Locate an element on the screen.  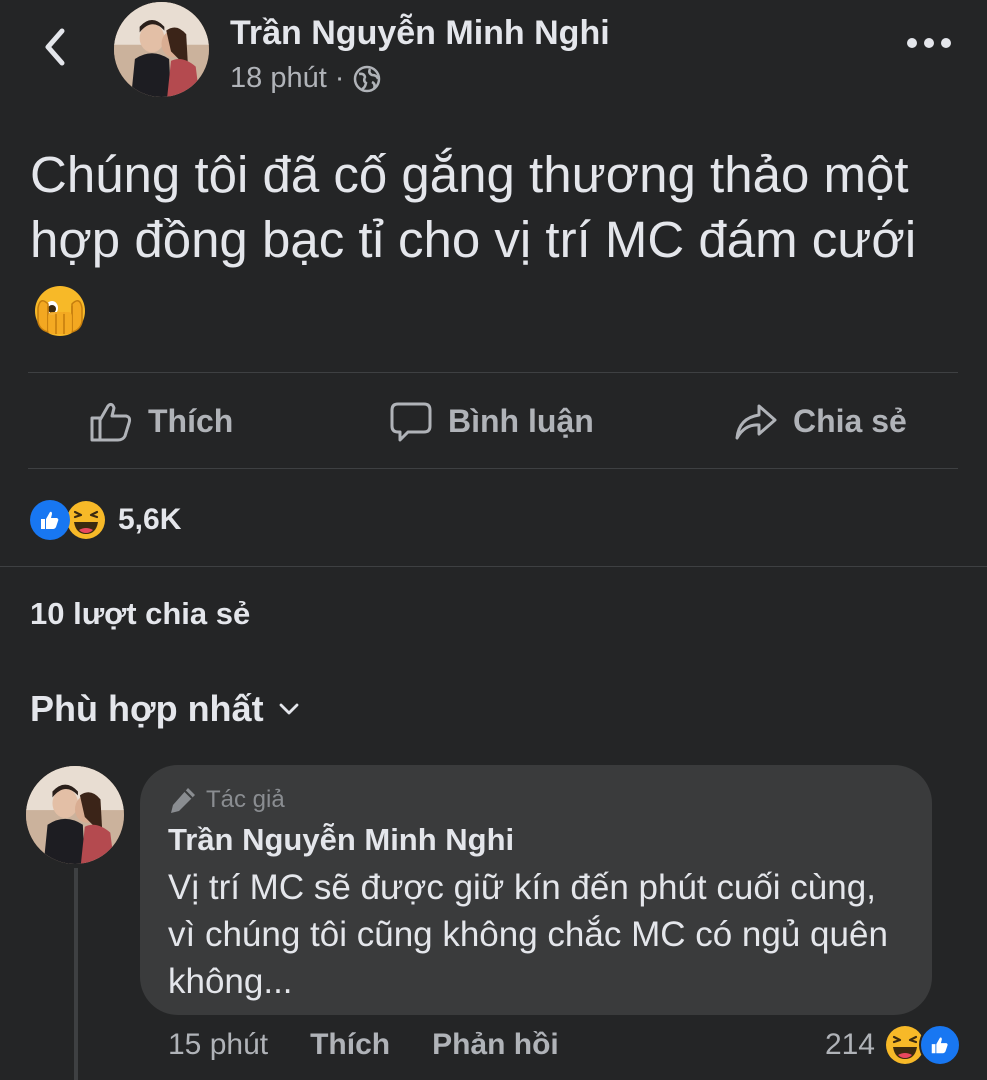
comment-like-button: Thích is located at coordinates (350, 1045).